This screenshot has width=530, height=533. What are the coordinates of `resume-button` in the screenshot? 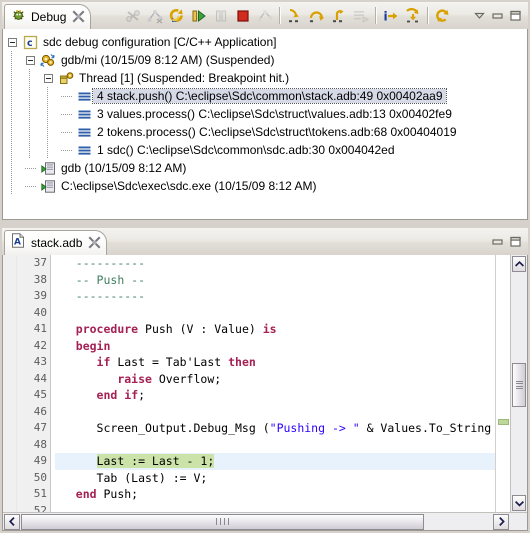 It's located at (199, 15).